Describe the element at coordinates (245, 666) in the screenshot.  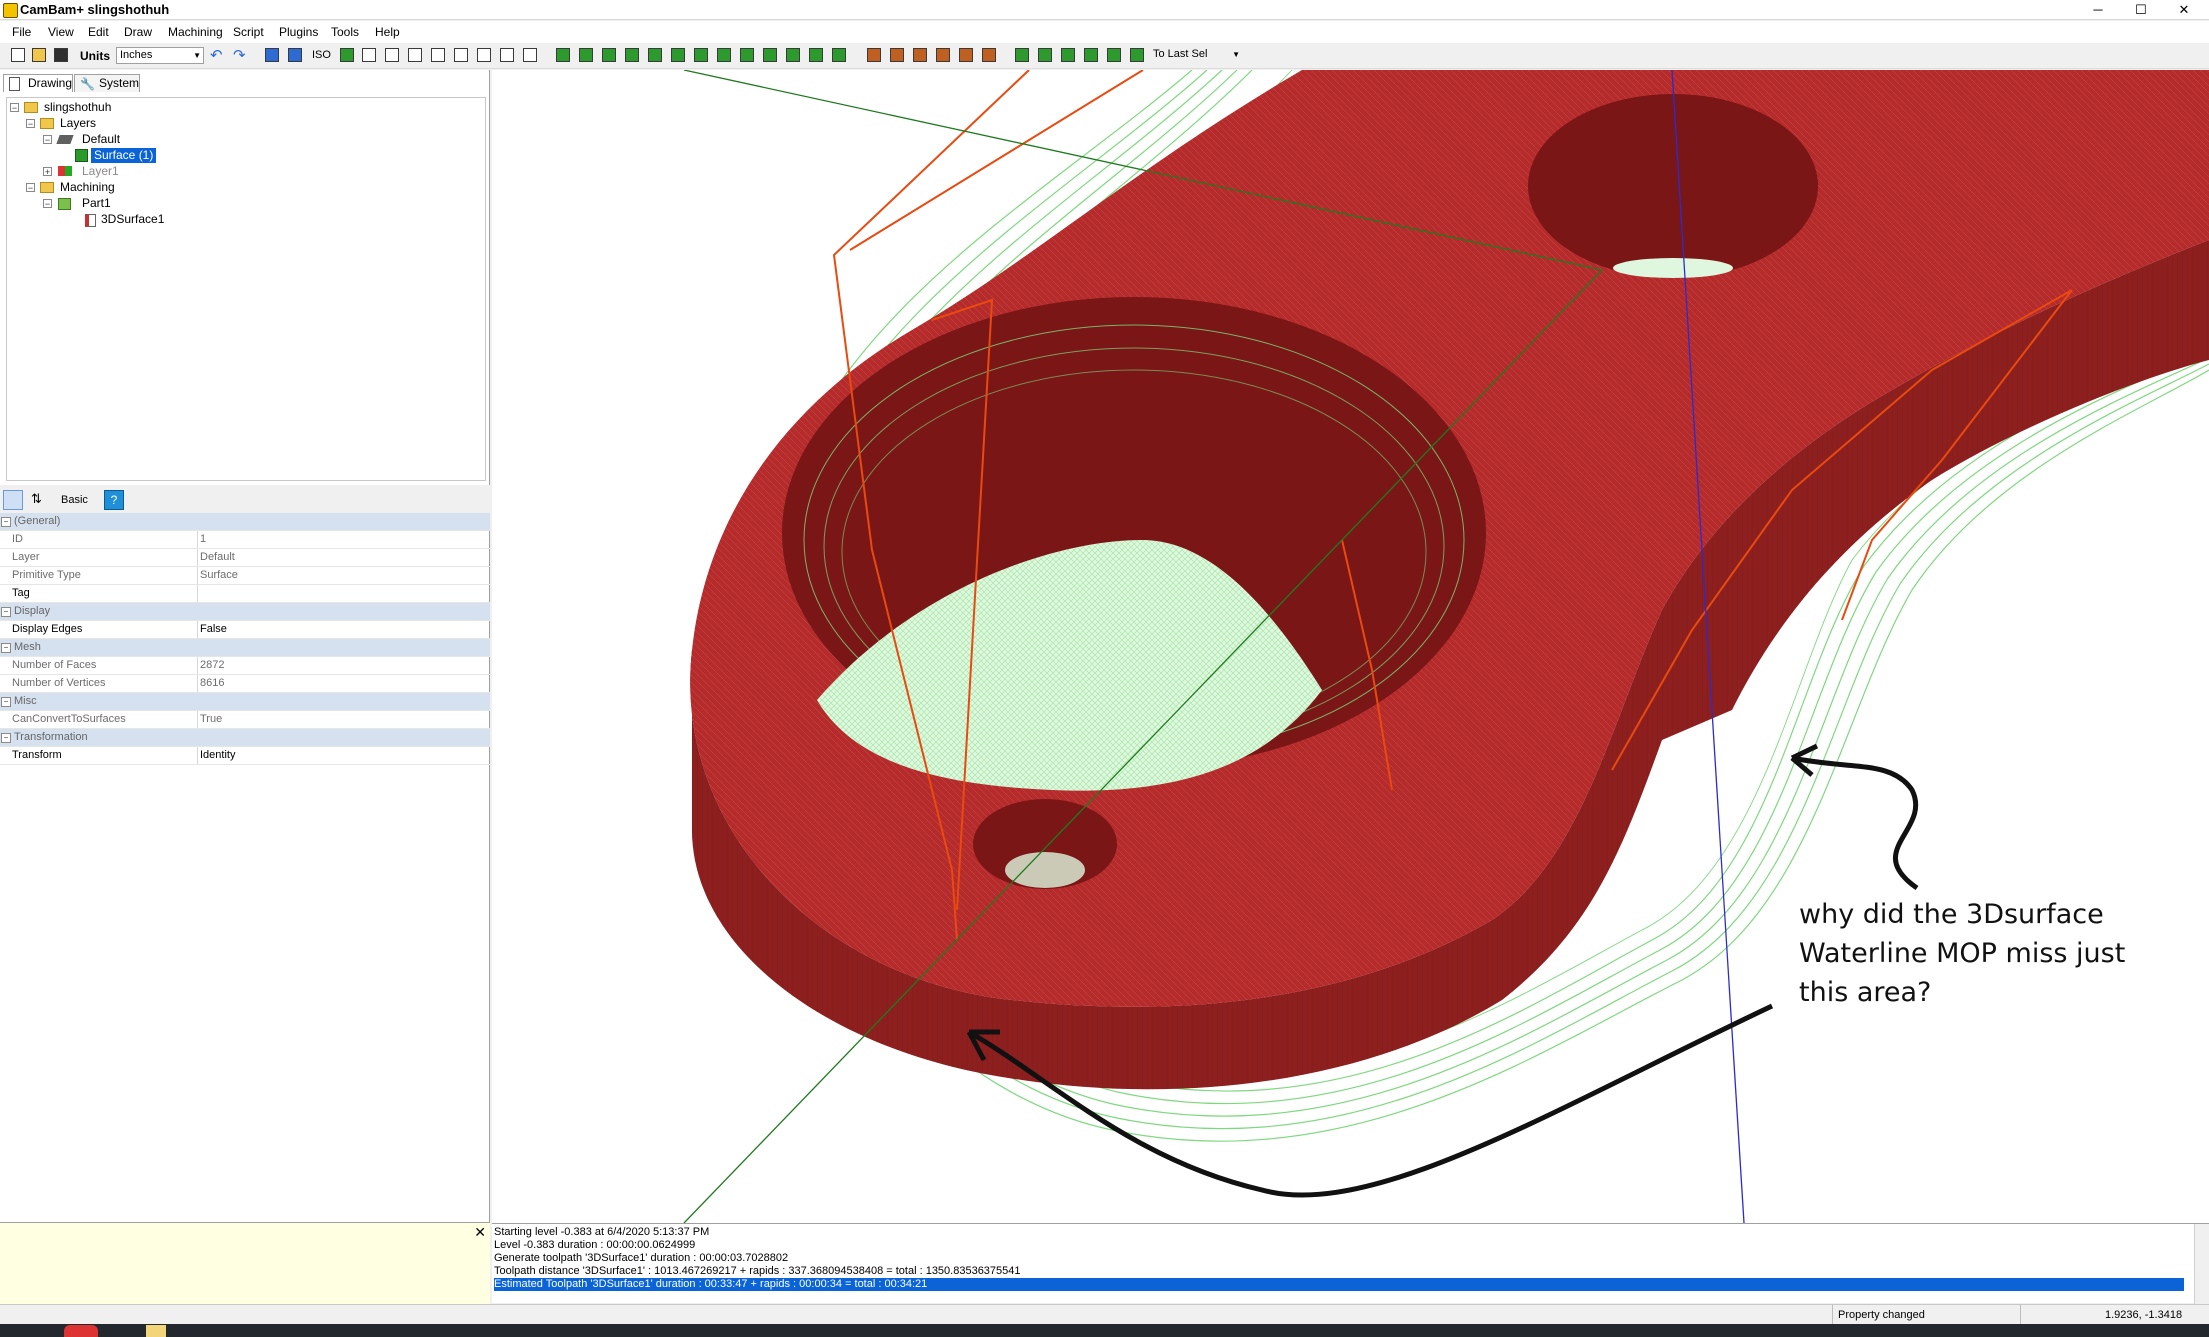
I see `property-row: Number of Faces 2872` at that location.